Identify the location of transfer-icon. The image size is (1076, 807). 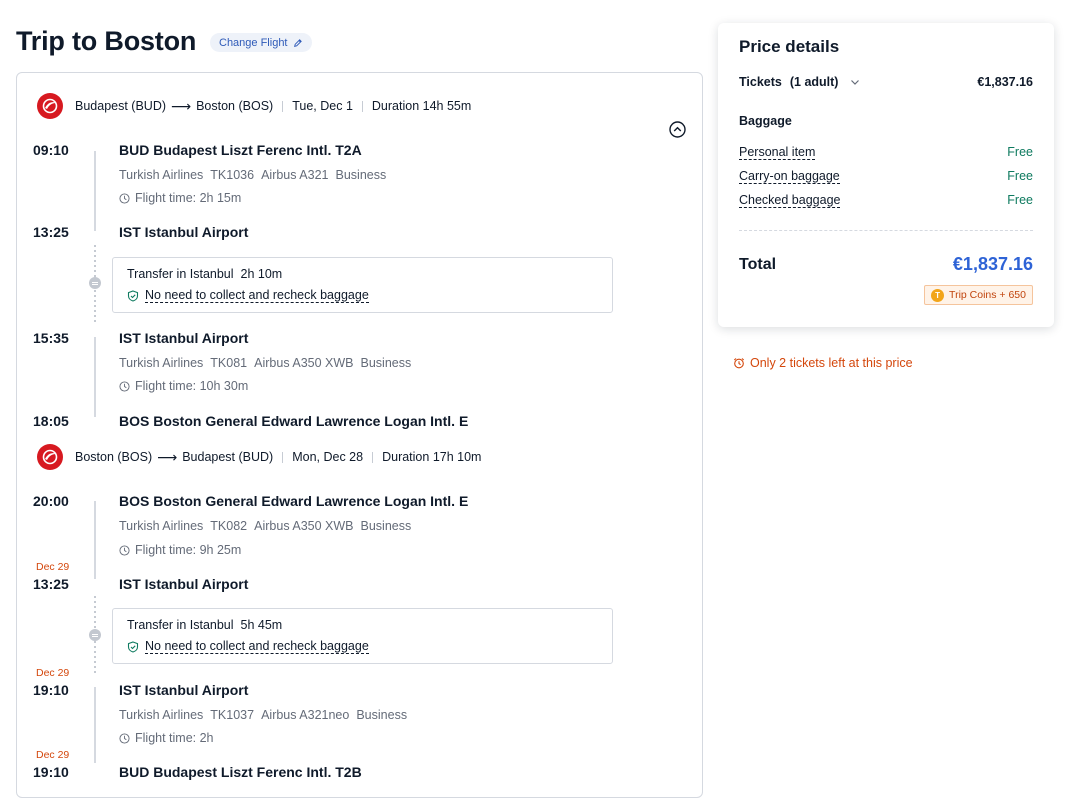
(95, 283).